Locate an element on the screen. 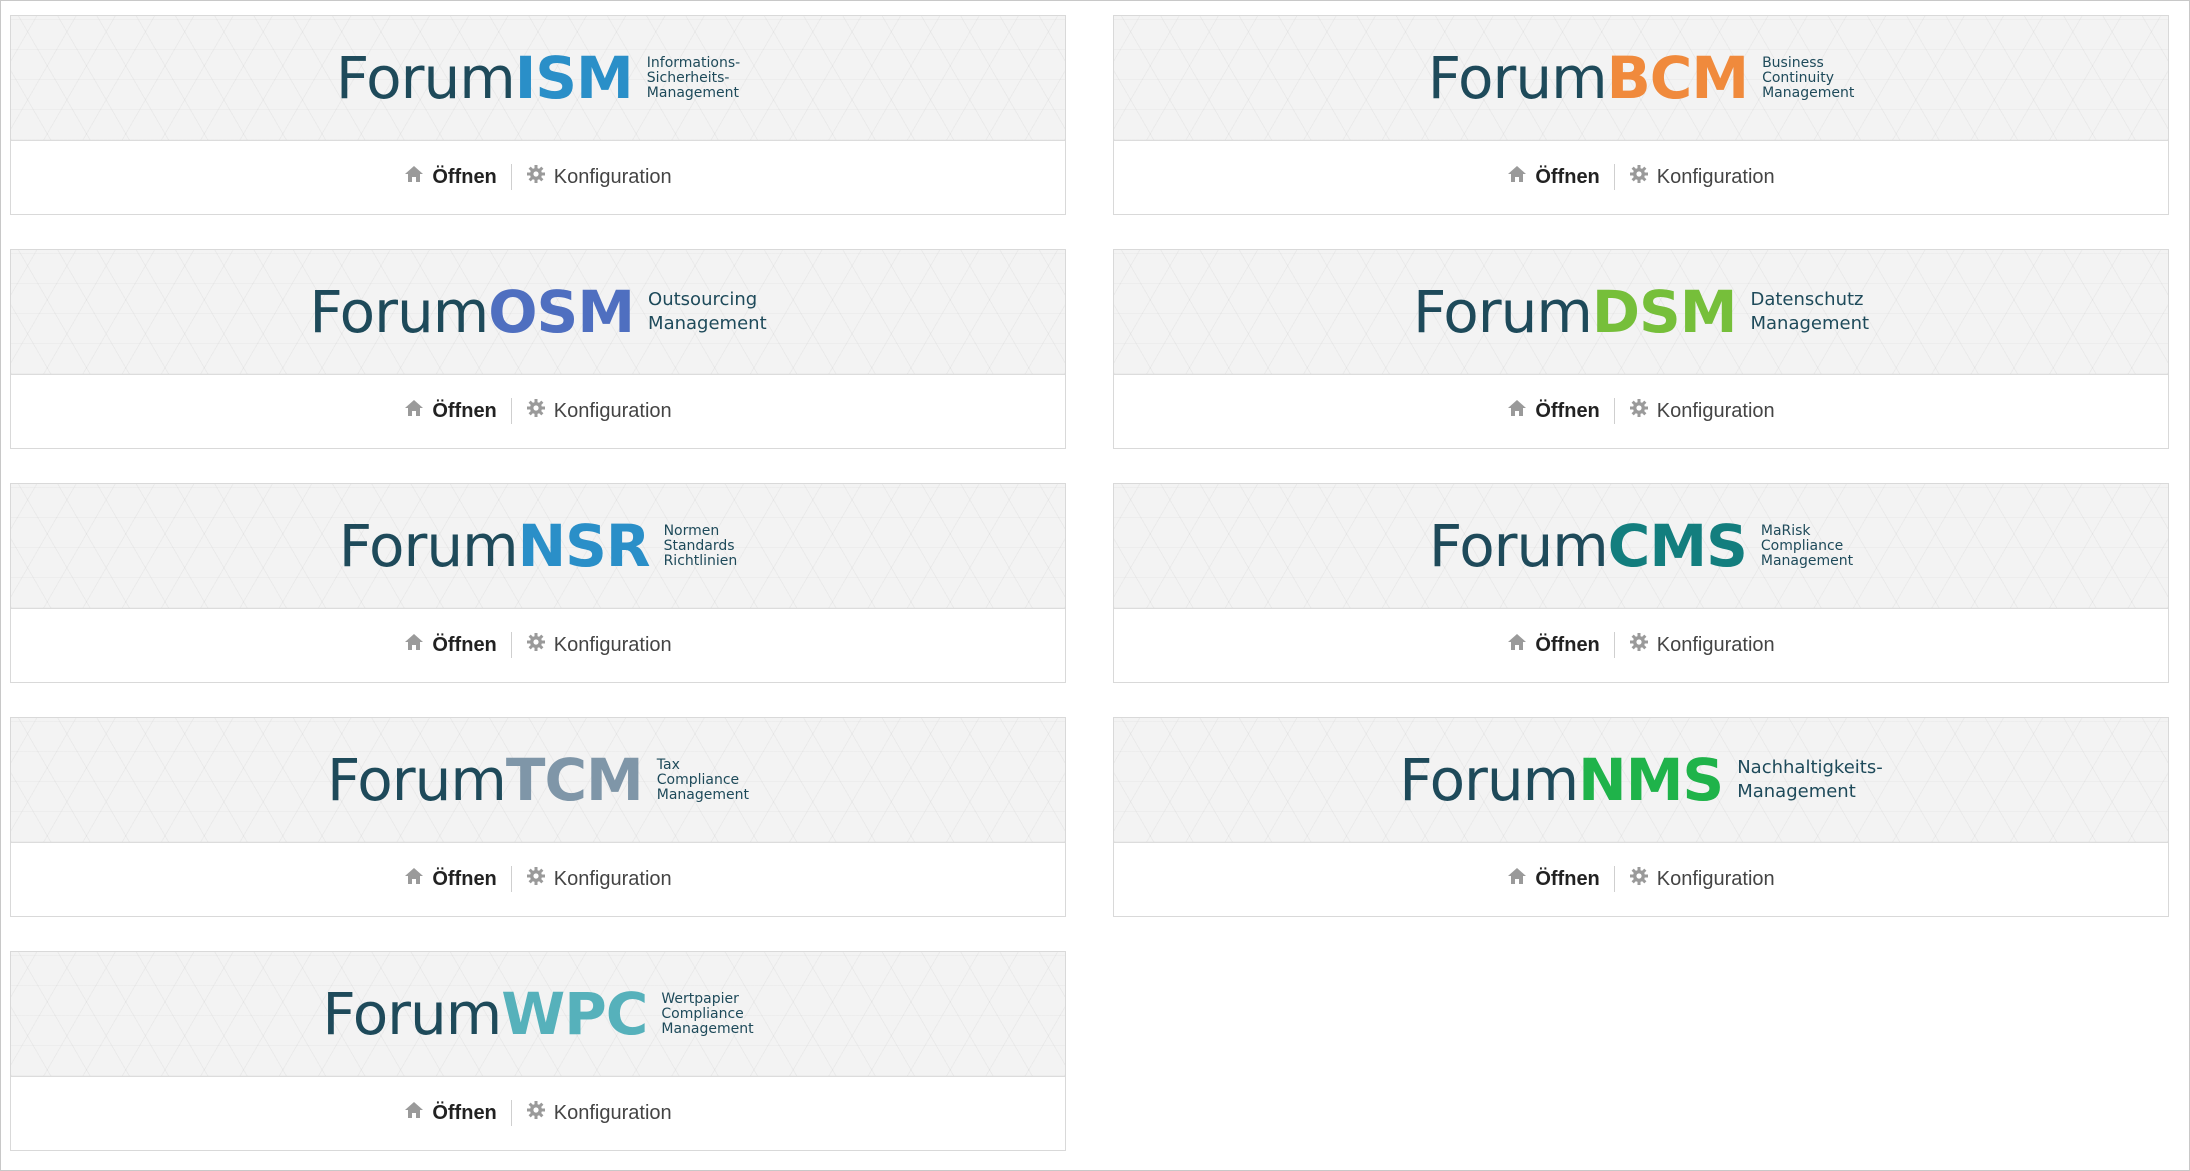 The height and width of the screenshot is (1171, 2190). tagline-line: Standards is located at coordinates (699, 545).